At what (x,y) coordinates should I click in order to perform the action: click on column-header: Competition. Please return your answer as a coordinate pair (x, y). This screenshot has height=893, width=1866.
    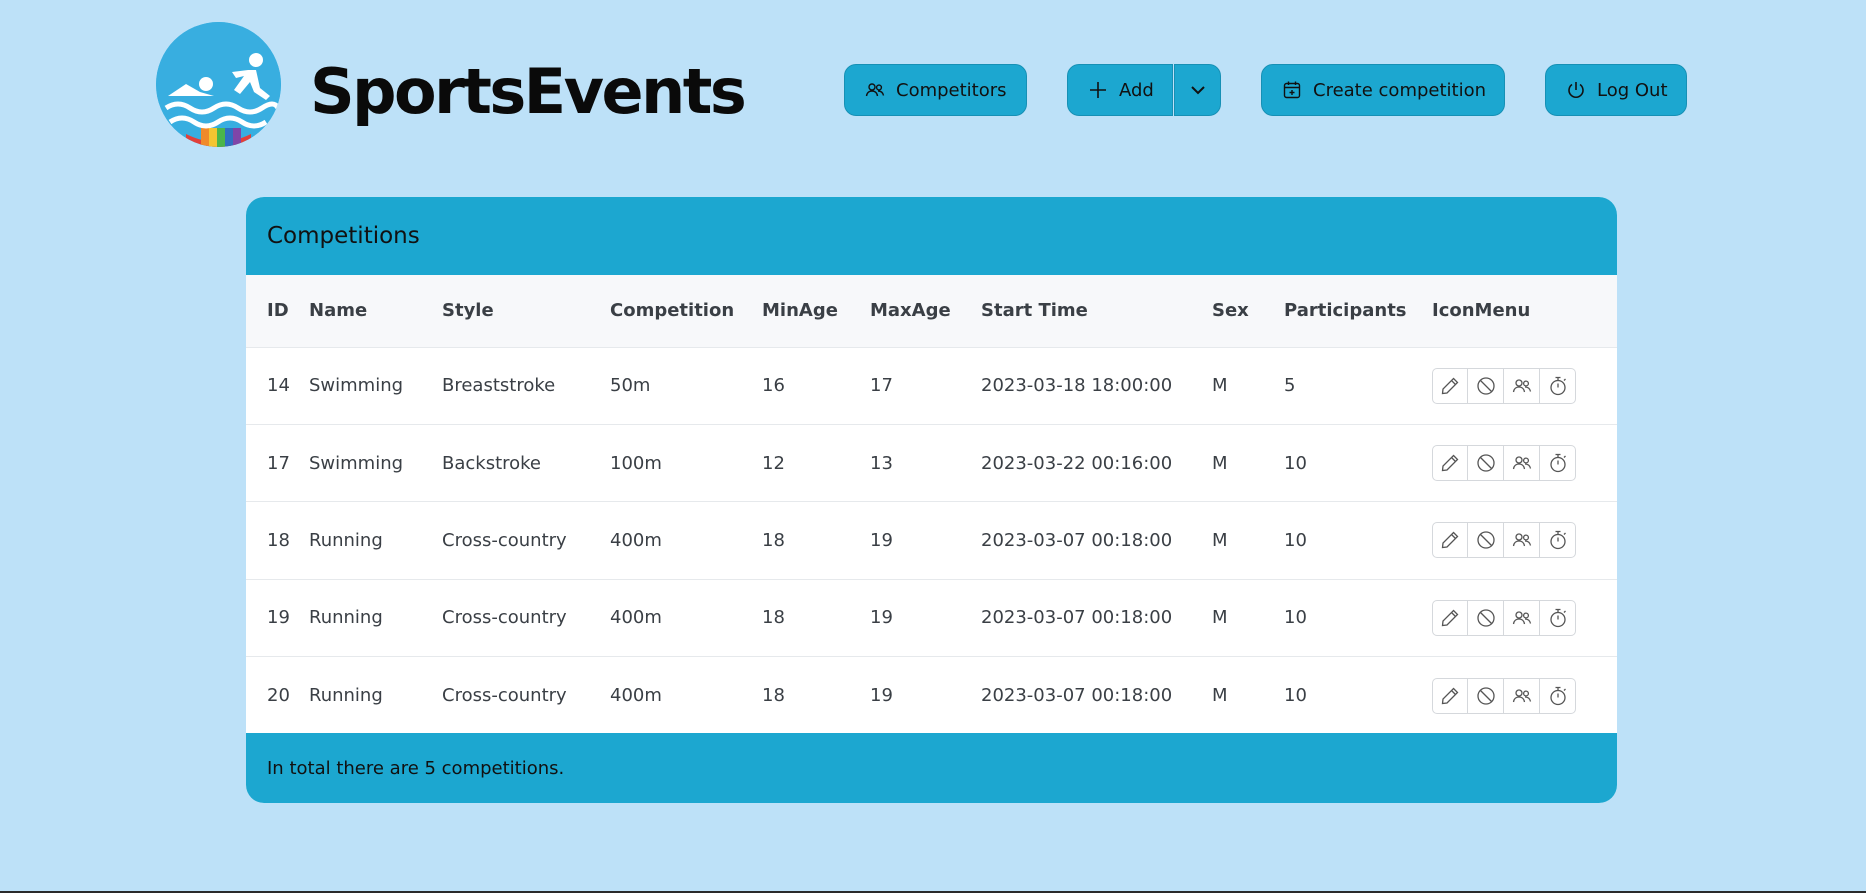
    Looking at the image, I should click on (672, 311).